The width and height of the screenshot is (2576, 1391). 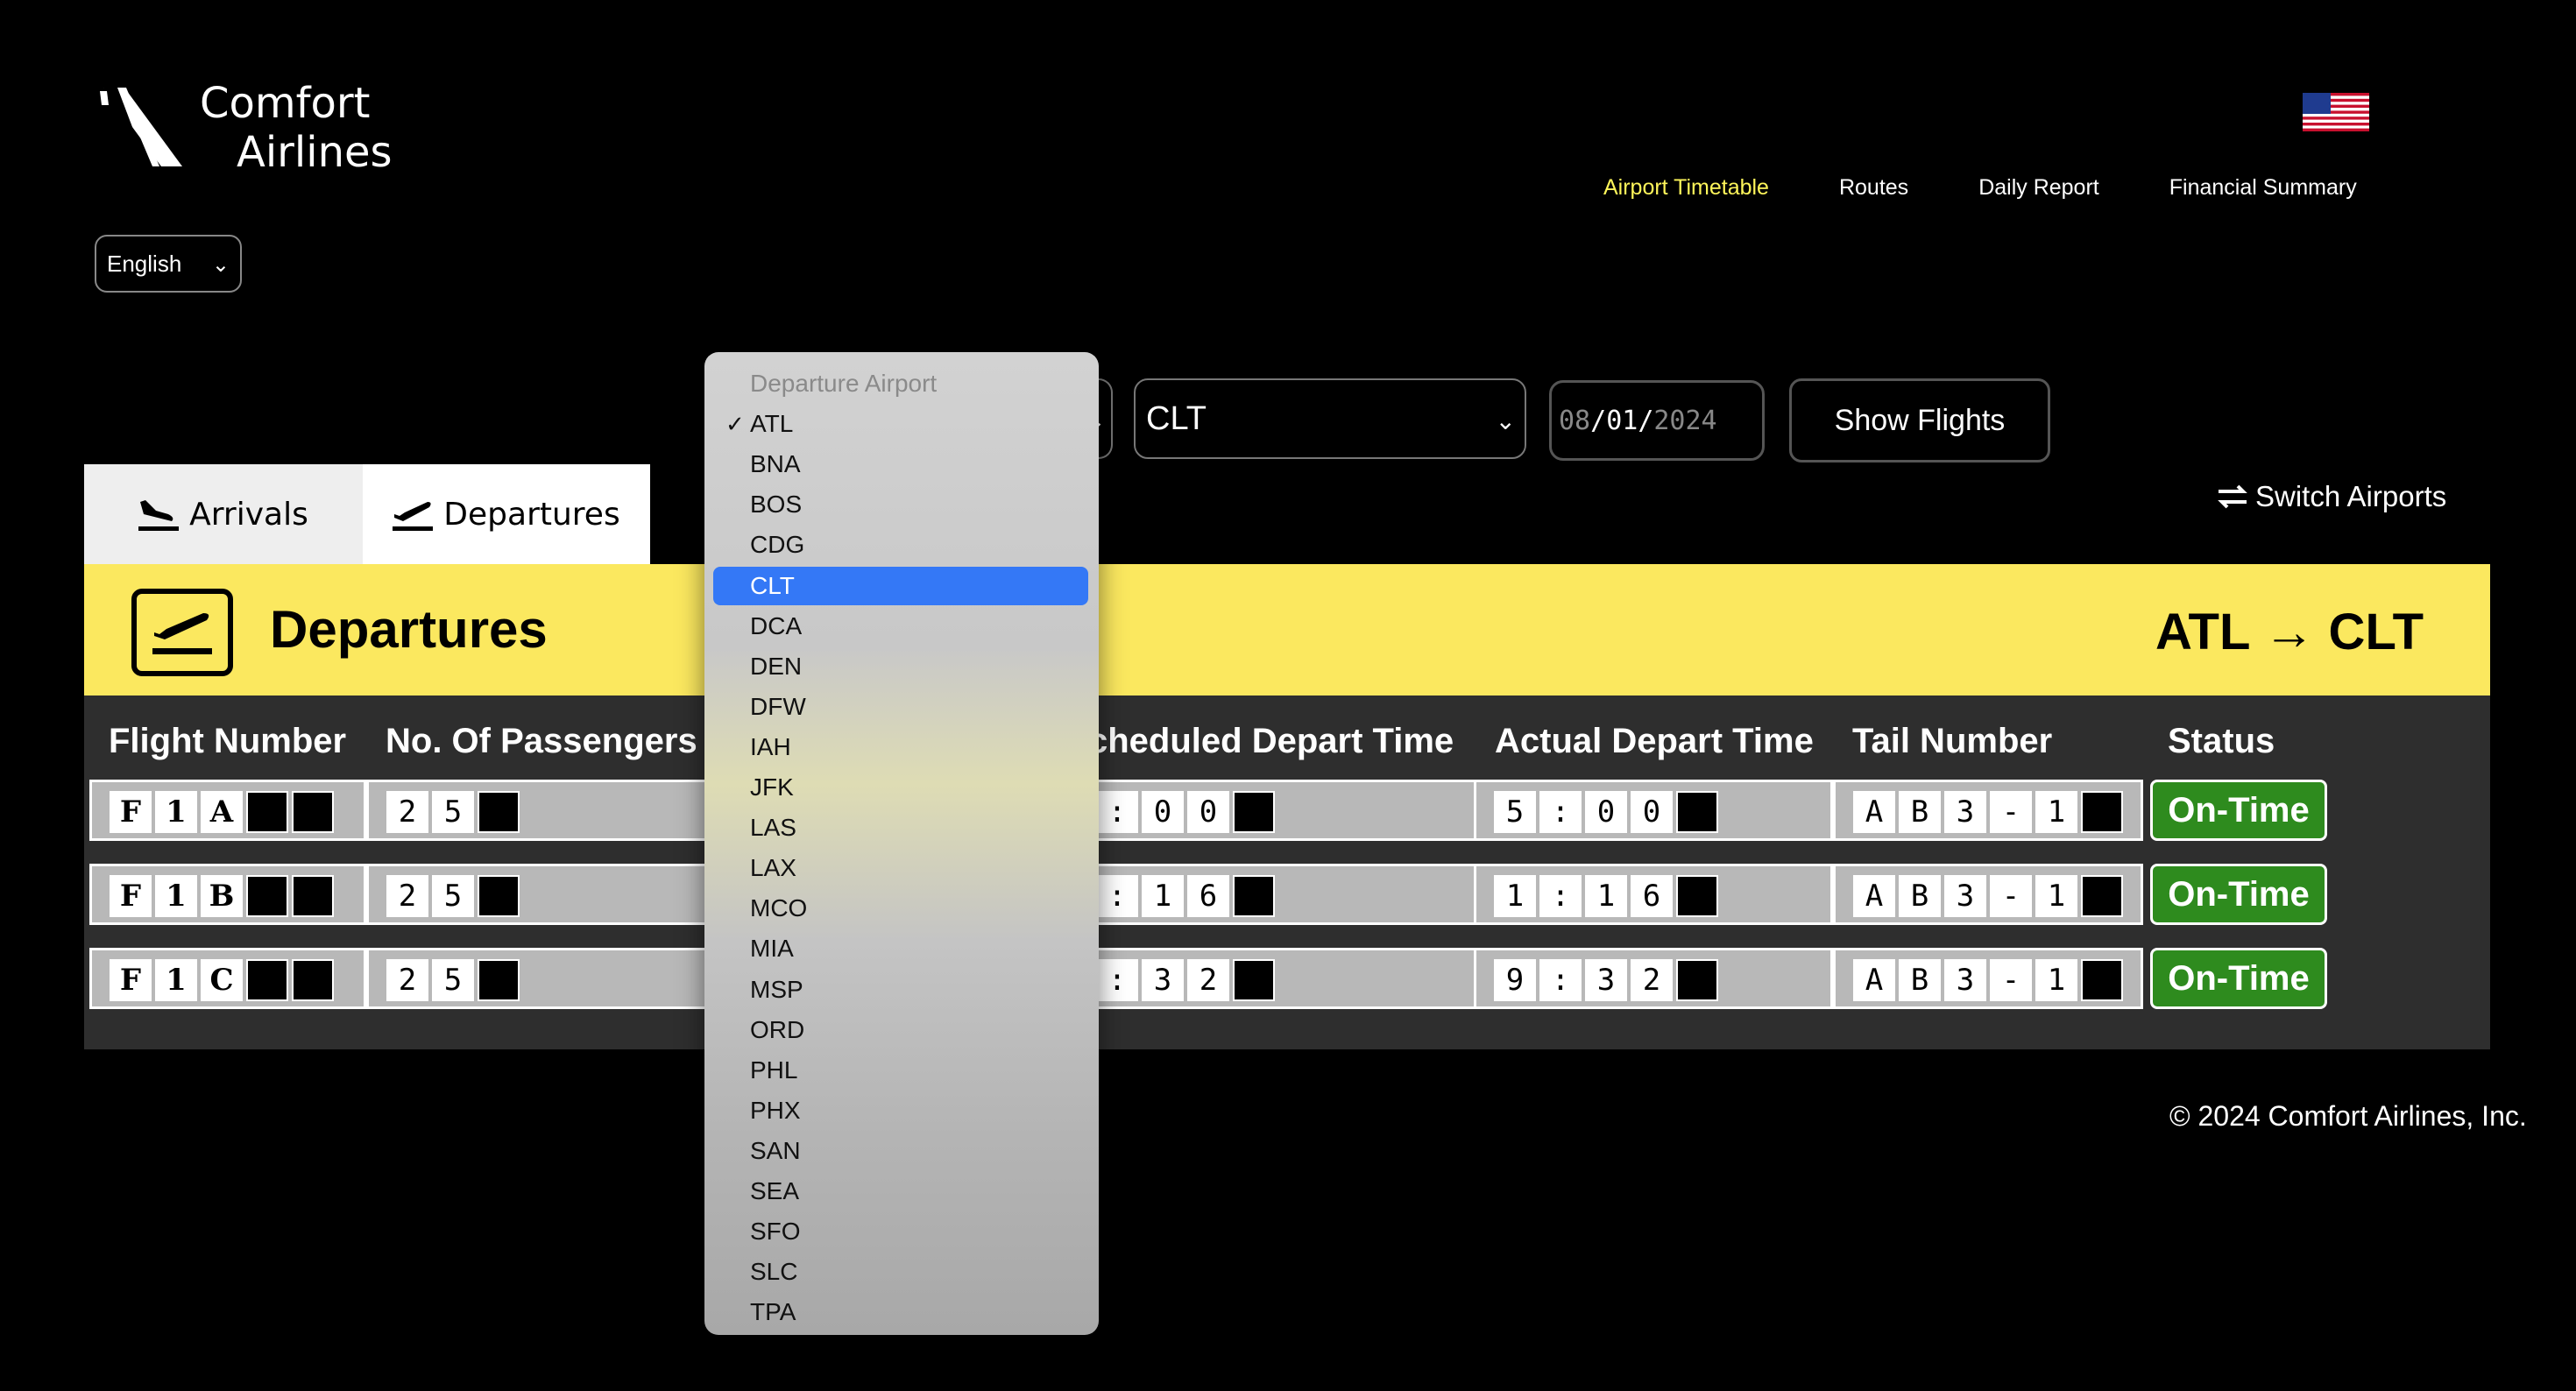 I want to click on dropdown-option-slc: SLC, so click(x=900, y=1272).